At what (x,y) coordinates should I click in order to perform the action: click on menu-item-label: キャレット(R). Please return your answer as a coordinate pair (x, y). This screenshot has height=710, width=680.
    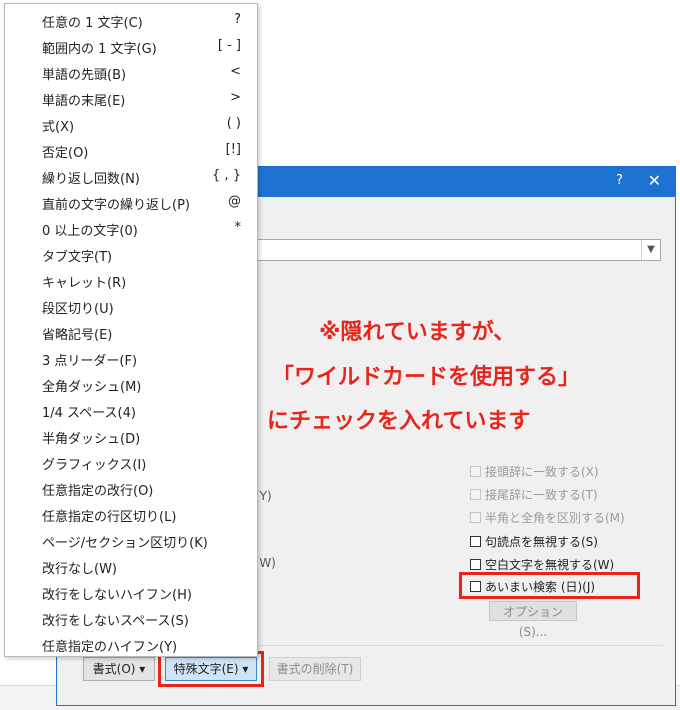
    Looking at the image, I should click on (84, 283).